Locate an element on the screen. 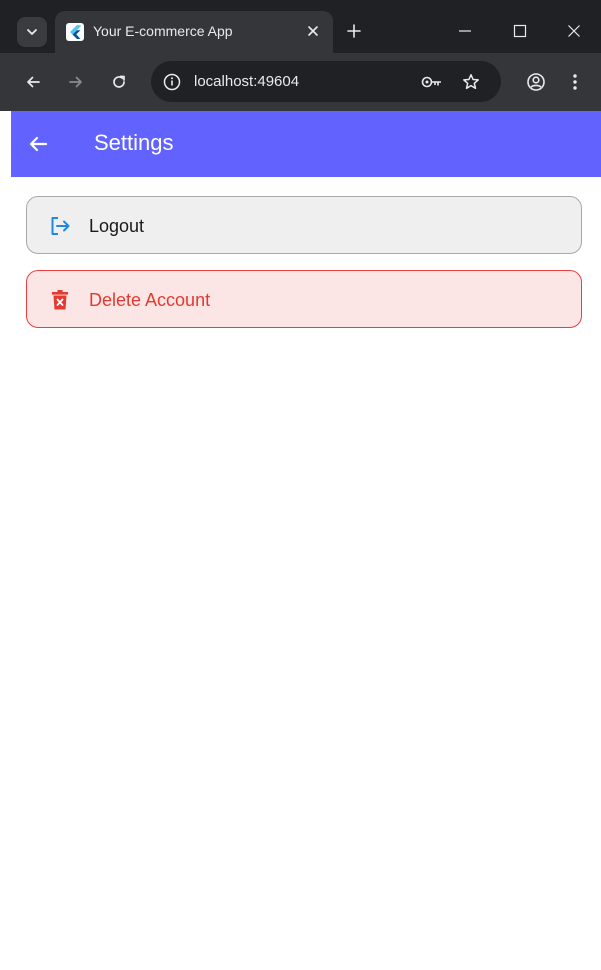  kebab-menu-icon is located at coordinates (575, 82).